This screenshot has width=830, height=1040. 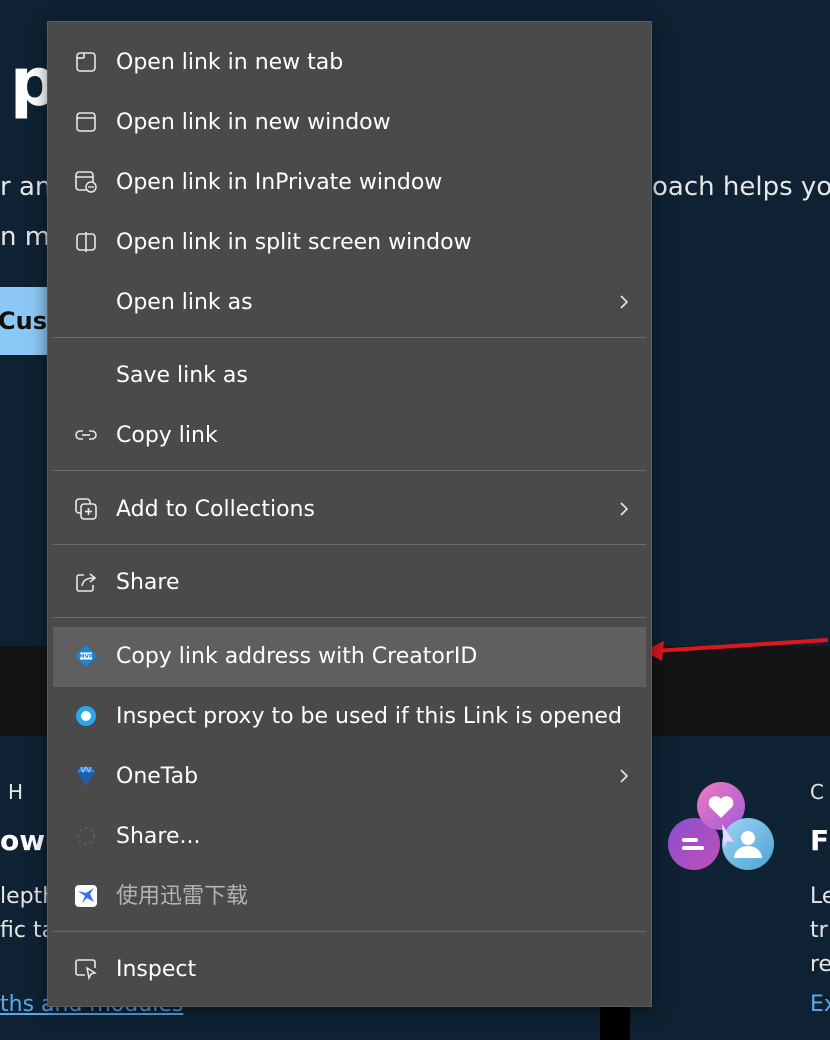 I want to click on section-heading: ow, so click(x=23, y=840).